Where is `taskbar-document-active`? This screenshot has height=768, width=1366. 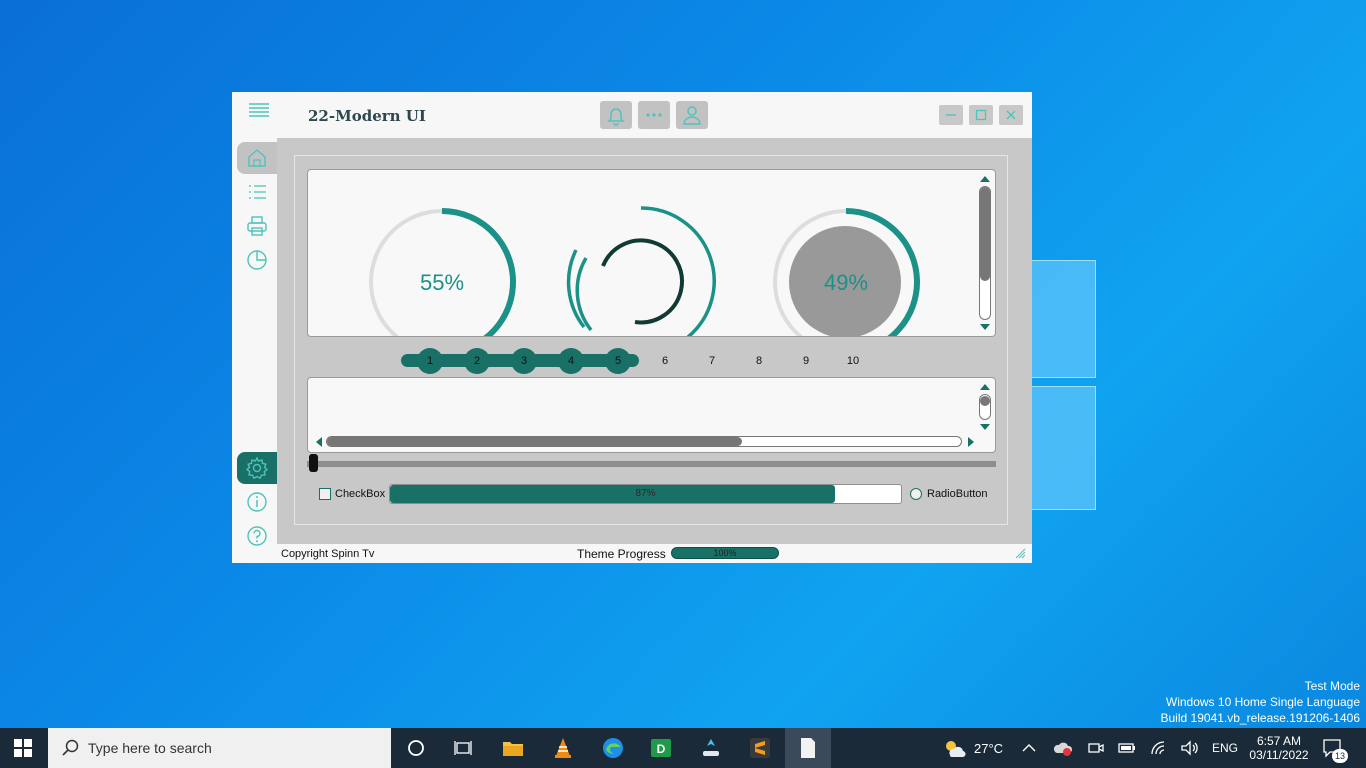
taskbar-document-active is located at coordinates (808, 748).